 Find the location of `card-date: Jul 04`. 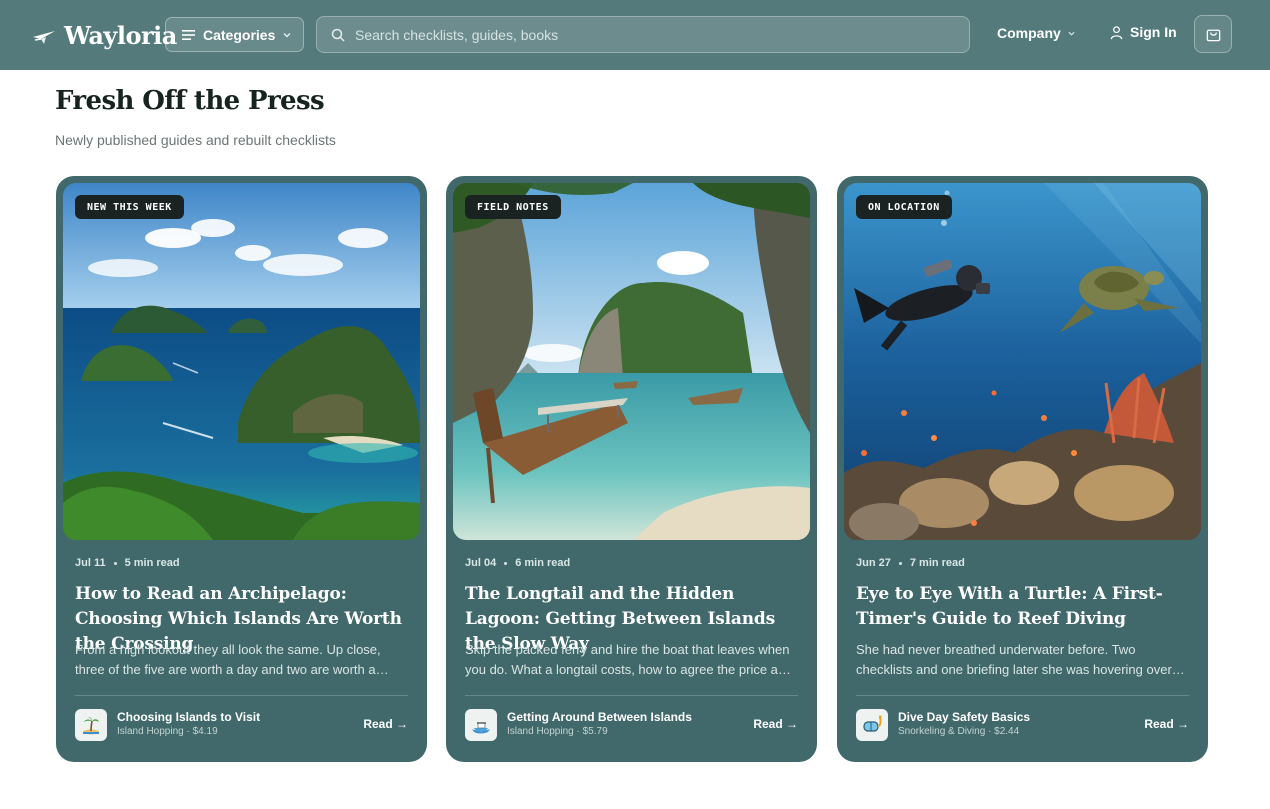

card-date: Jul 04 is located at coordinates (481, 563).